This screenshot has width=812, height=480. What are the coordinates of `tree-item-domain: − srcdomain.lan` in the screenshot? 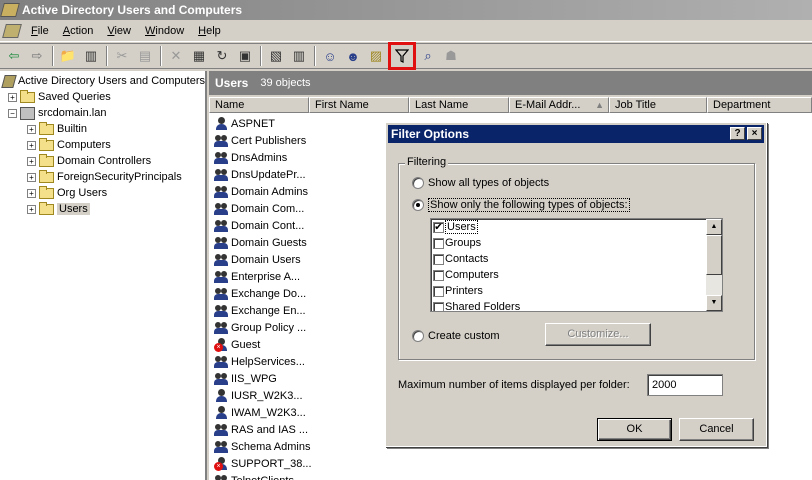 It's located at (102, 113).